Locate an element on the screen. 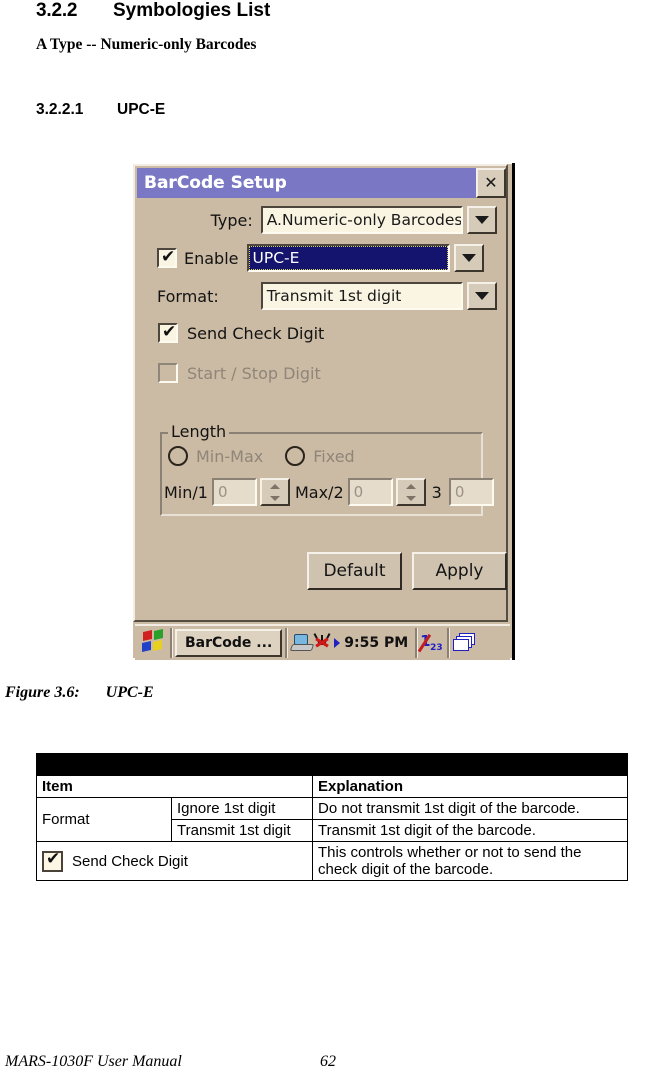 The height and width of the screenshot is (1077, 653). send-check-digit-row: ✔ Send Check Digit is located at coordinates (241, 332).